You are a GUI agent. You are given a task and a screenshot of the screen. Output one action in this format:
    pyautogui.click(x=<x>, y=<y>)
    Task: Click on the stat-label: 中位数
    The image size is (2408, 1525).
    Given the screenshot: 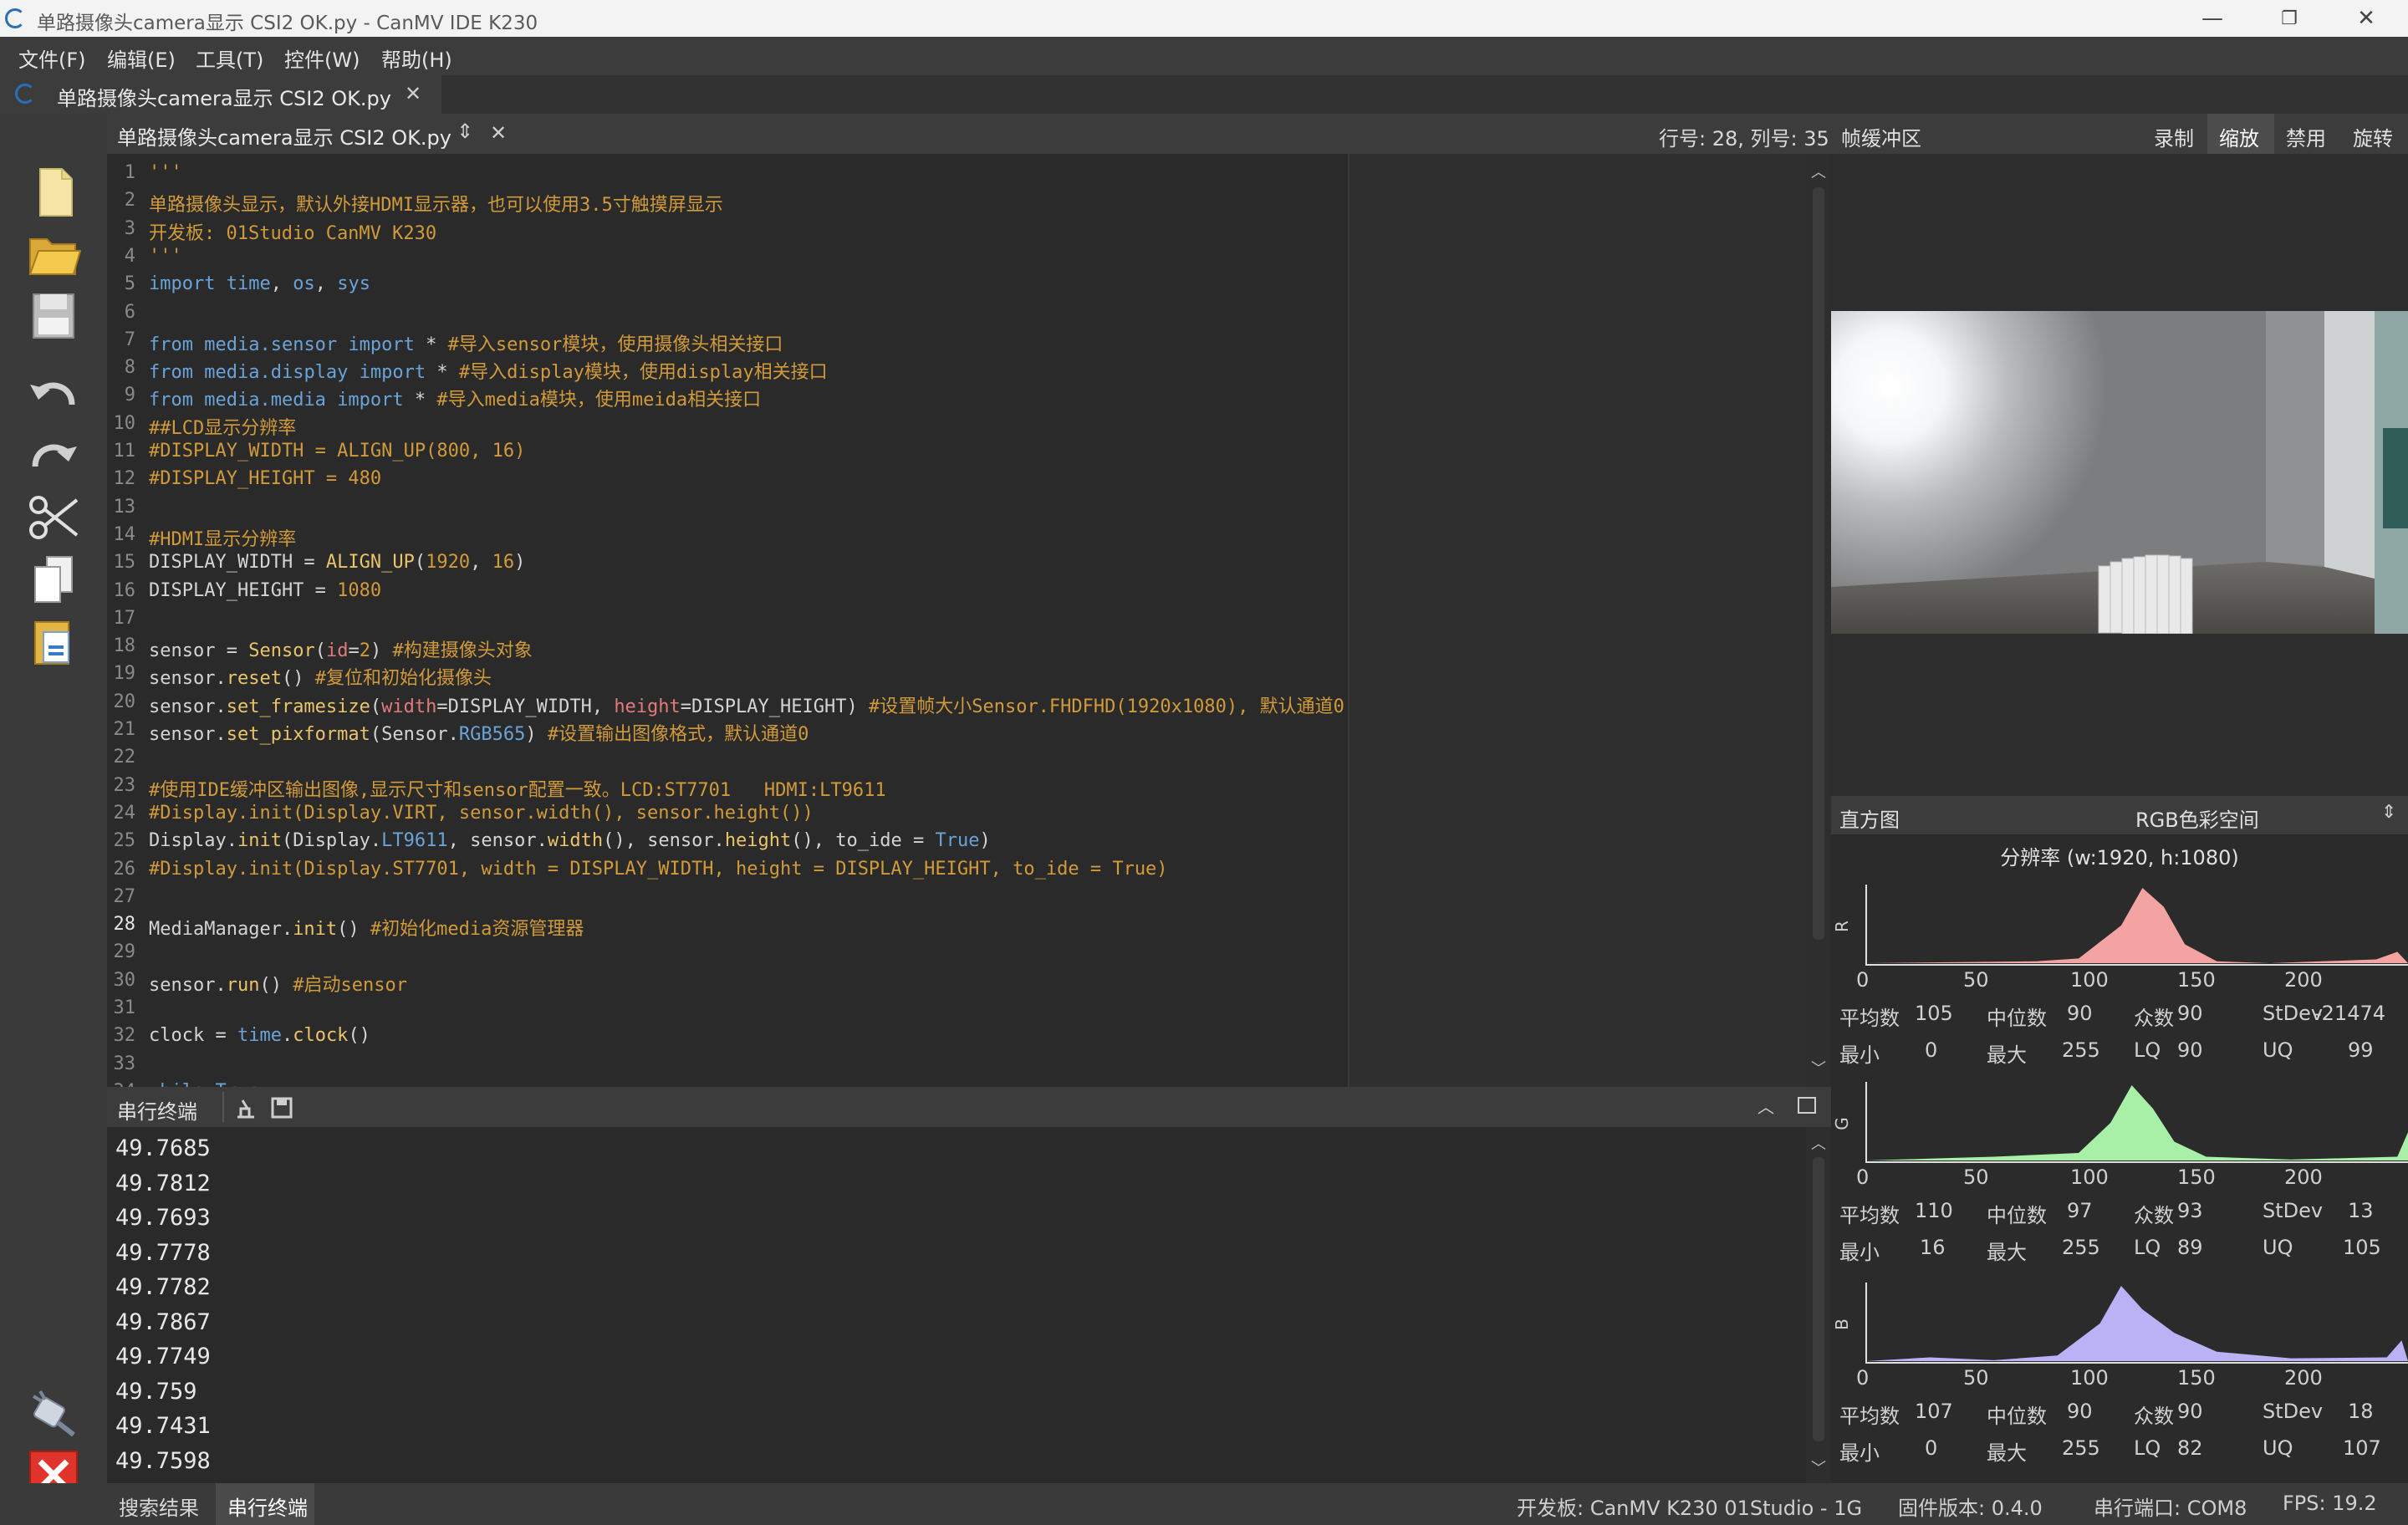 What is the action you would take?
    pyautogui.click(x=2017, y=1018)
    